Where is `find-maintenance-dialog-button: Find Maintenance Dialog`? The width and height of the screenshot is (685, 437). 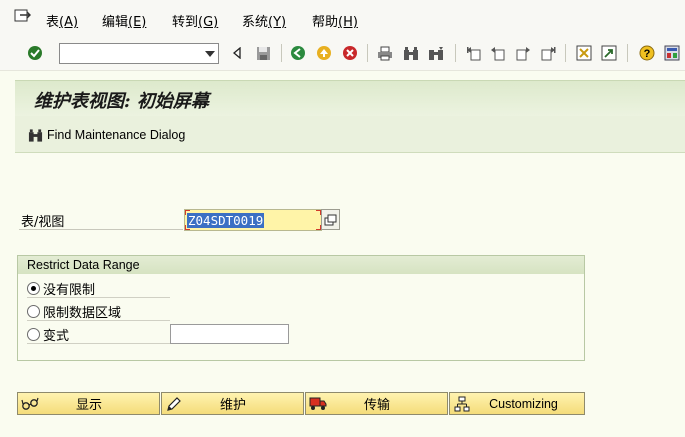
find-maintenance-dialog-button: Find Maintenance Dialog is located at coordinates (106, 135).